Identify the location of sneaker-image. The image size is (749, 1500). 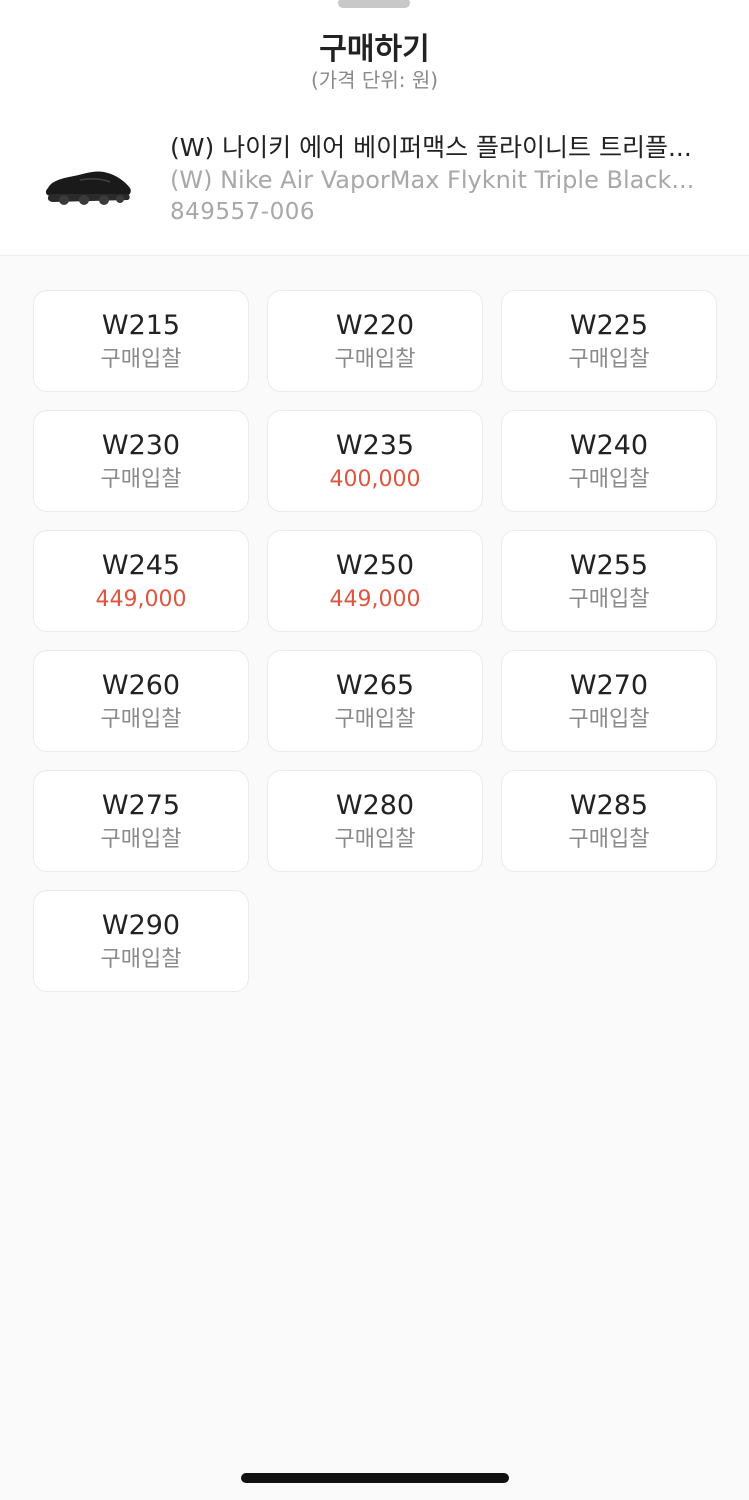
(88, 188).